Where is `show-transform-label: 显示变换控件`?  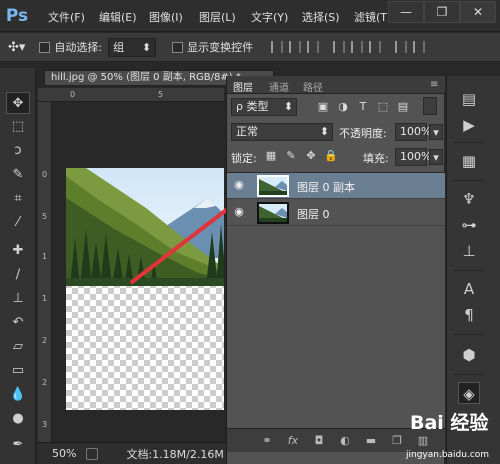 show-transform-label: 显示变换控件 is located at coordinates (220, 47).